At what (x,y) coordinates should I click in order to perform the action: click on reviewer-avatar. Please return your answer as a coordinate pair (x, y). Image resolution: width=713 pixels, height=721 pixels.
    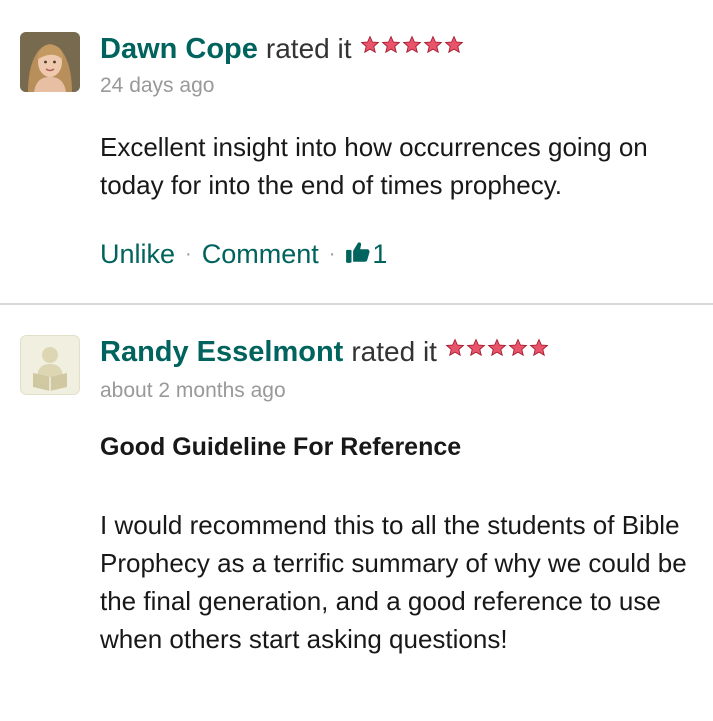
    Looking at the image, I should click on (50, 62).